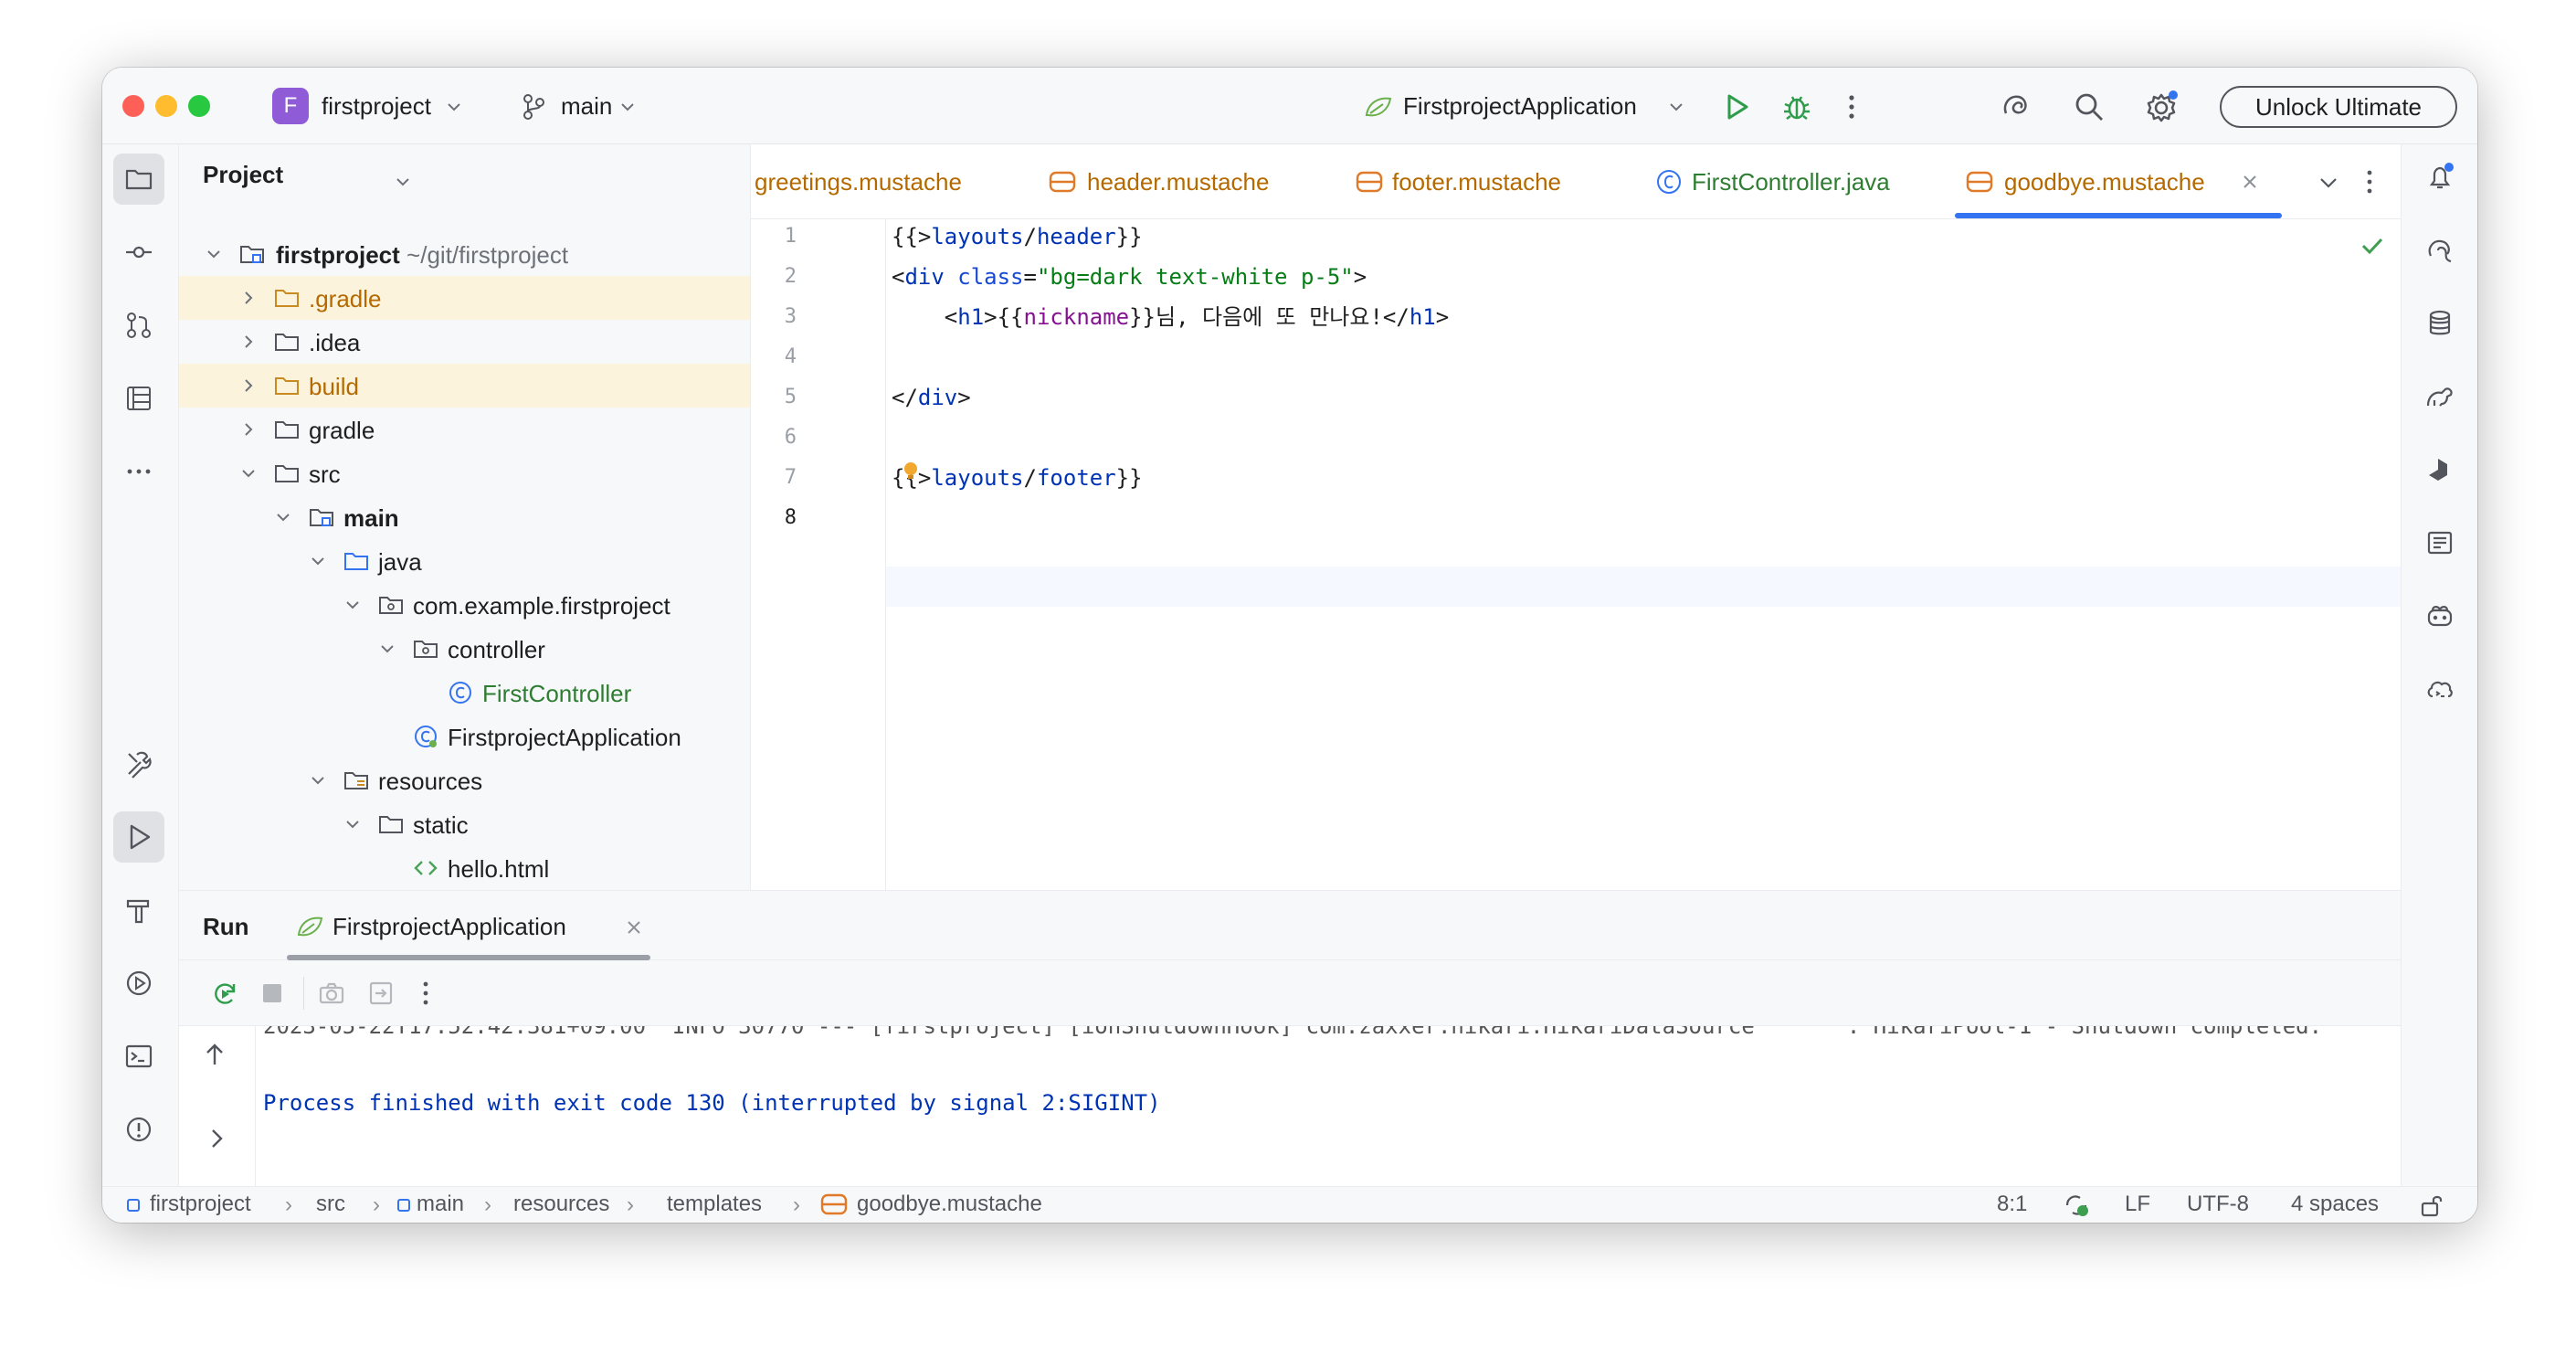  Describe the element at coordinates (2439, 250) in the screenshot. I see `ai-chat-button` at that location.